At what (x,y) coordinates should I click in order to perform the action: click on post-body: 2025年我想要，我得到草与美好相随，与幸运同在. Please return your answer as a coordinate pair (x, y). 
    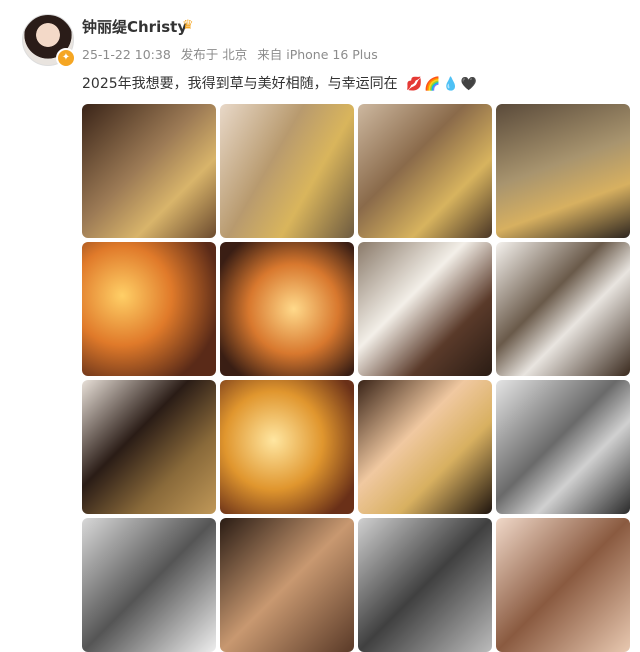
    Looking at the image, I should click on (240, 84).